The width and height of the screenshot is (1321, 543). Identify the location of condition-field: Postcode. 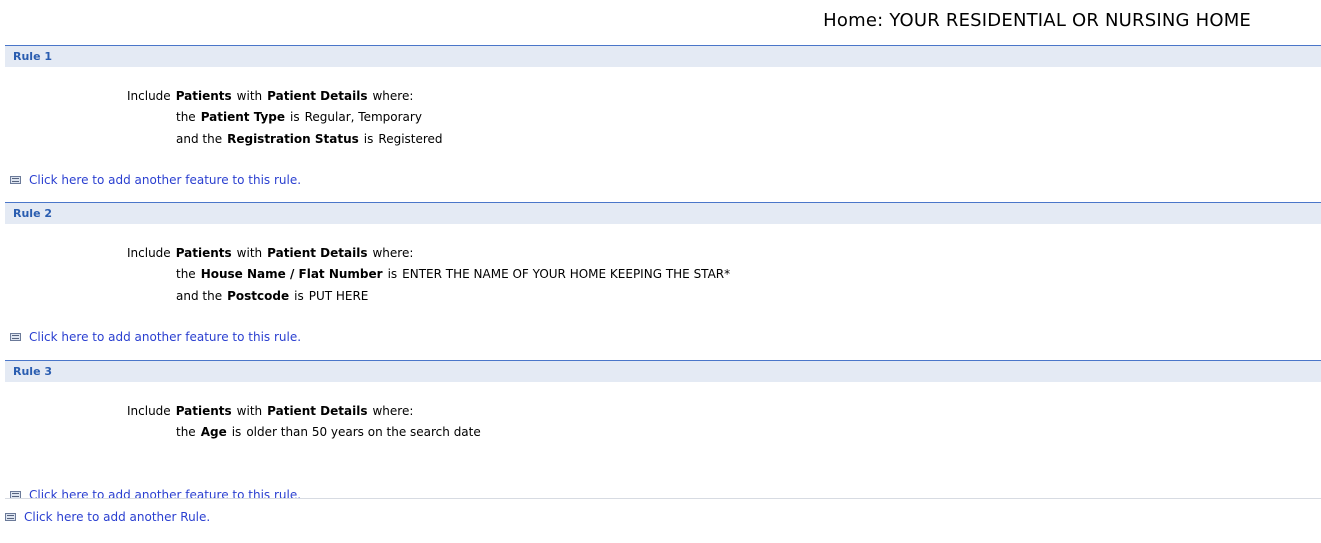
(258, 296).